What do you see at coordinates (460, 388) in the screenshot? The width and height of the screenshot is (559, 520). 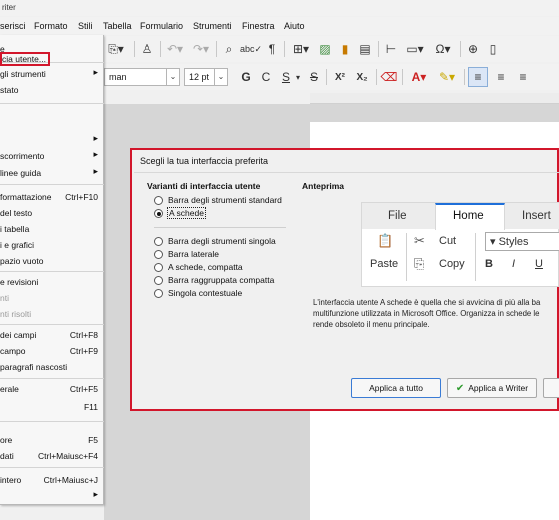 I see `checkmark-icon: ✔` at bounding box center [460, 388].